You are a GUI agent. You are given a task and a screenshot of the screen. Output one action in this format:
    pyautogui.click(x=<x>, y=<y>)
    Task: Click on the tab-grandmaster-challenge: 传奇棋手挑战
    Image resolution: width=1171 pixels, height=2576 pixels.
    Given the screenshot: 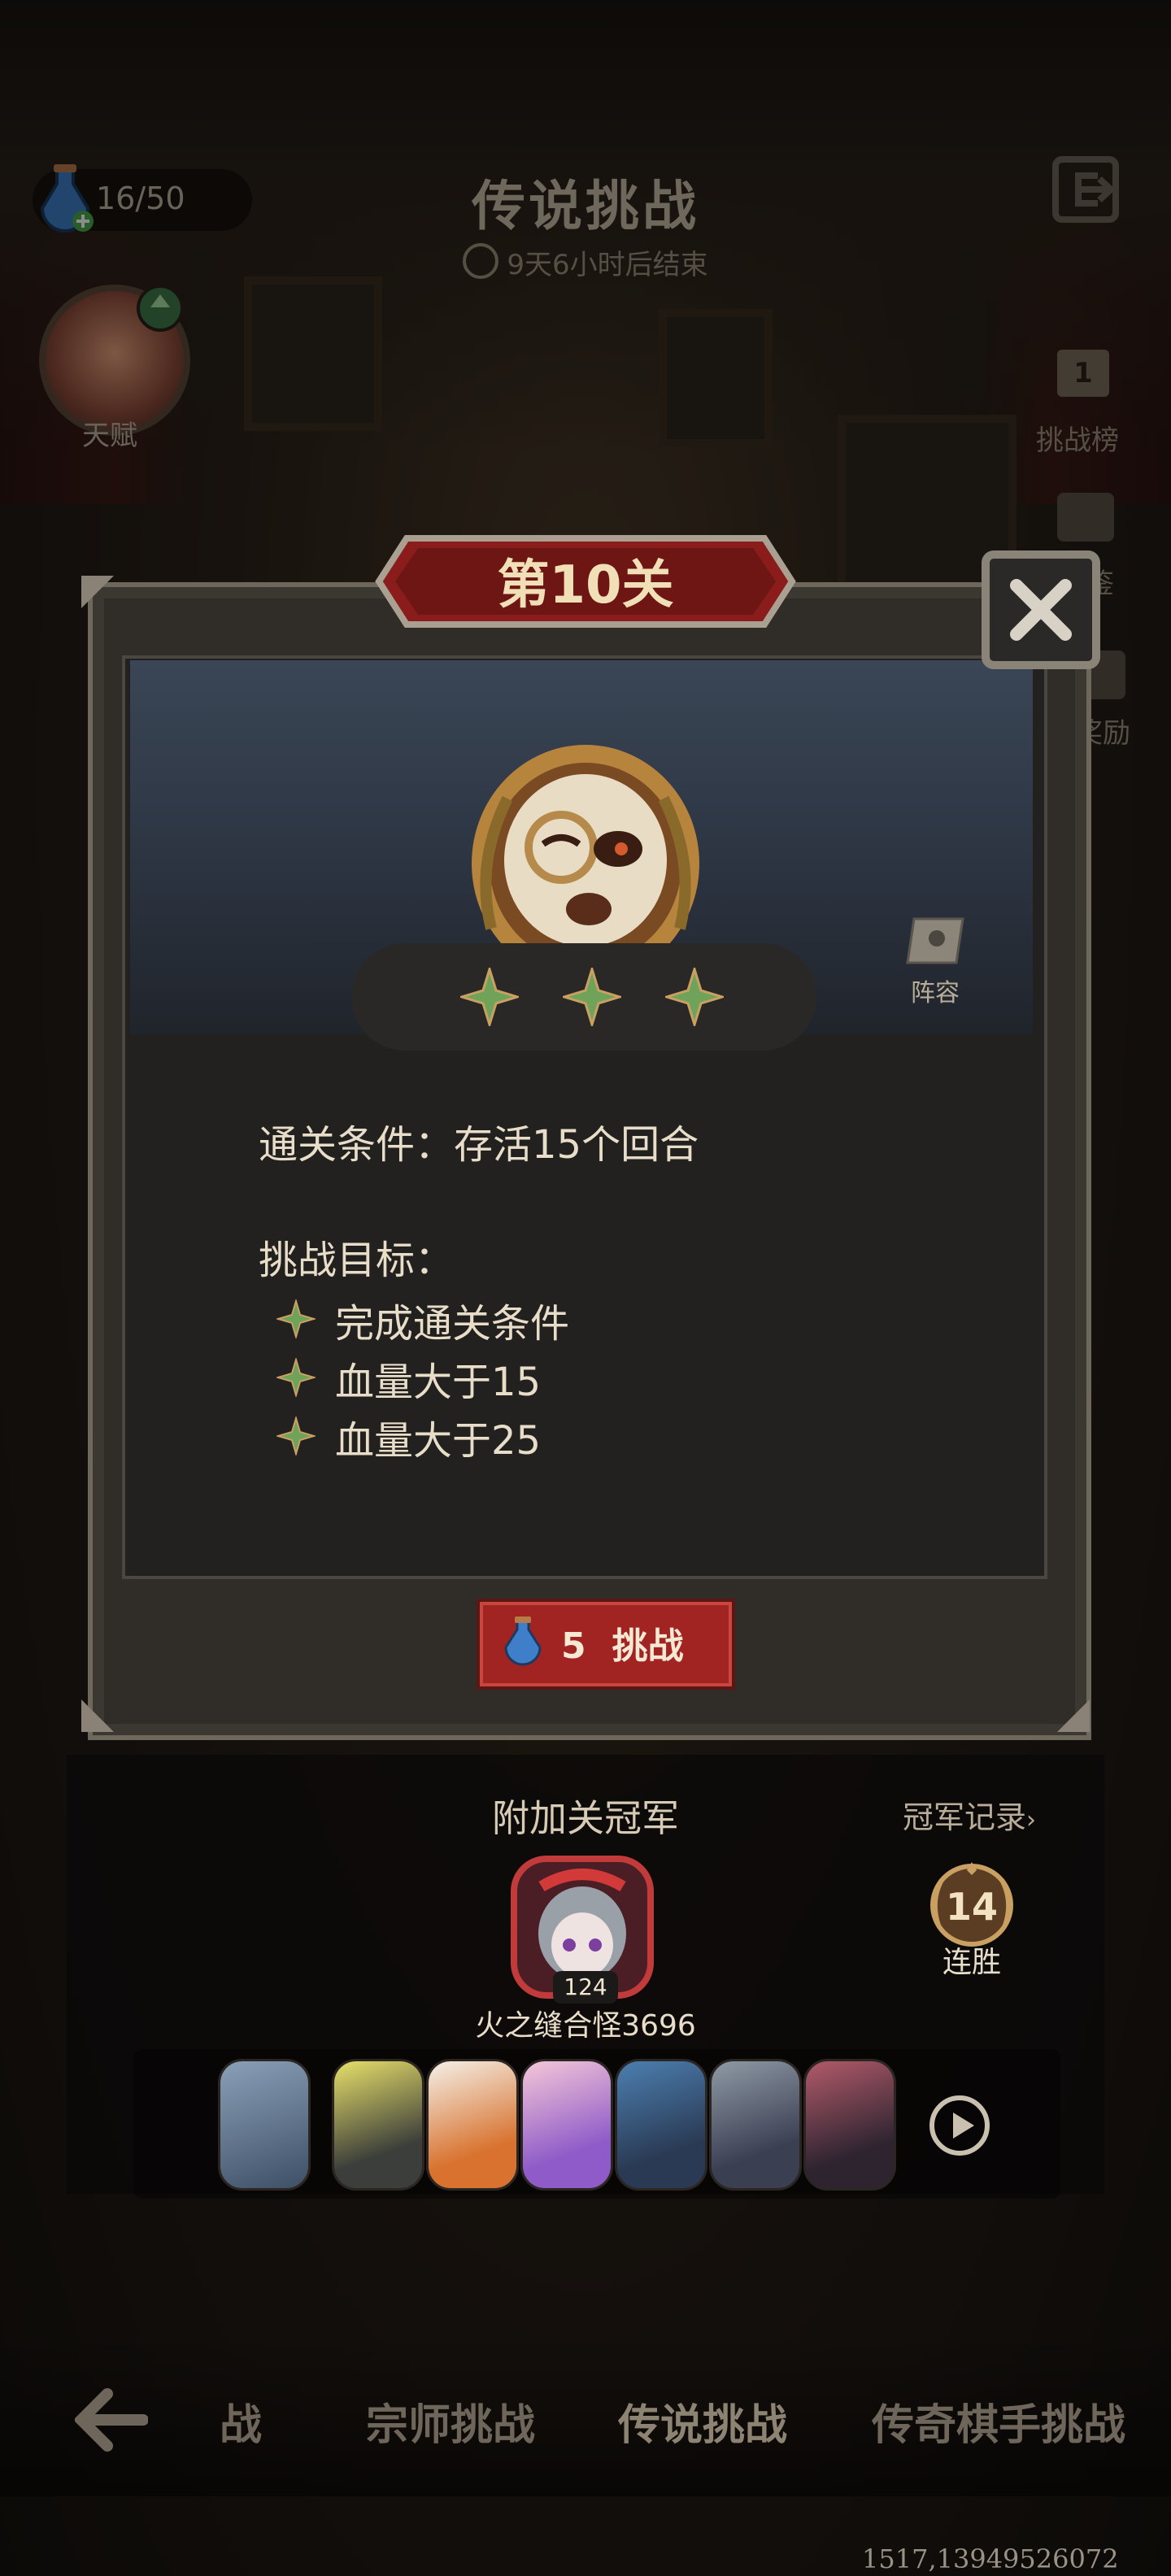 What is the action you would take?
    pyautogui.click(x=999, y=2422)
    